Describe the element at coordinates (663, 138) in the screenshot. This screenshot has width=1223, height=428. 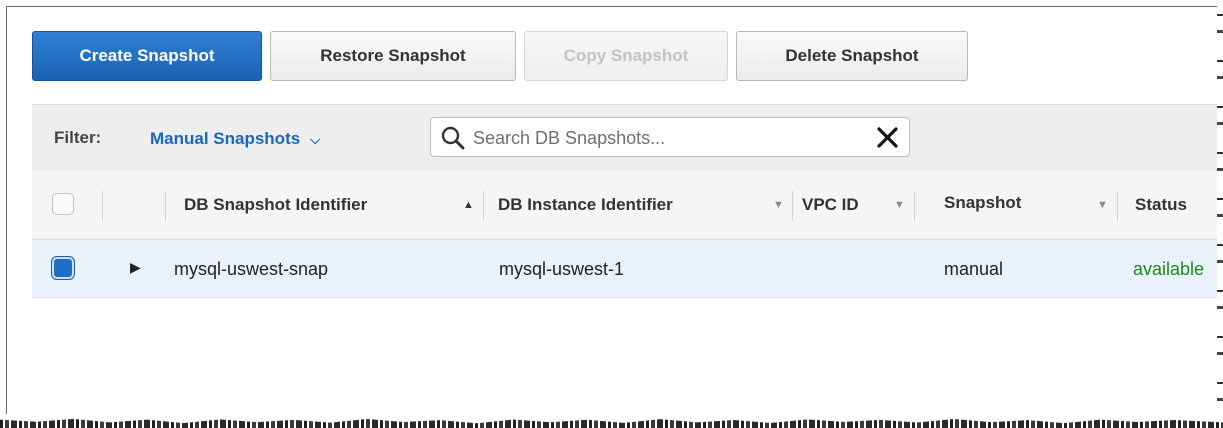
I see `search-input` at that location.